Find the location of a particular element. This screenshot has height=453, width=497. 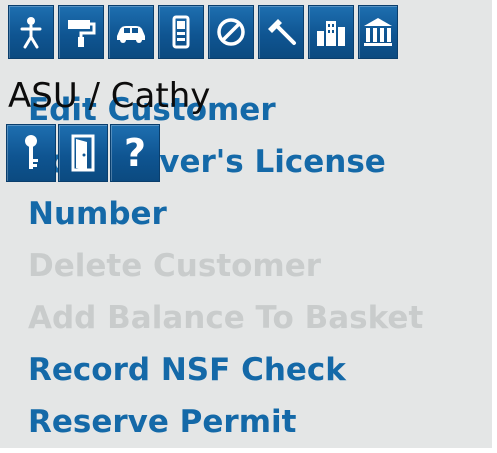

sub-button-help: ? is located at coordinates (135, 153).